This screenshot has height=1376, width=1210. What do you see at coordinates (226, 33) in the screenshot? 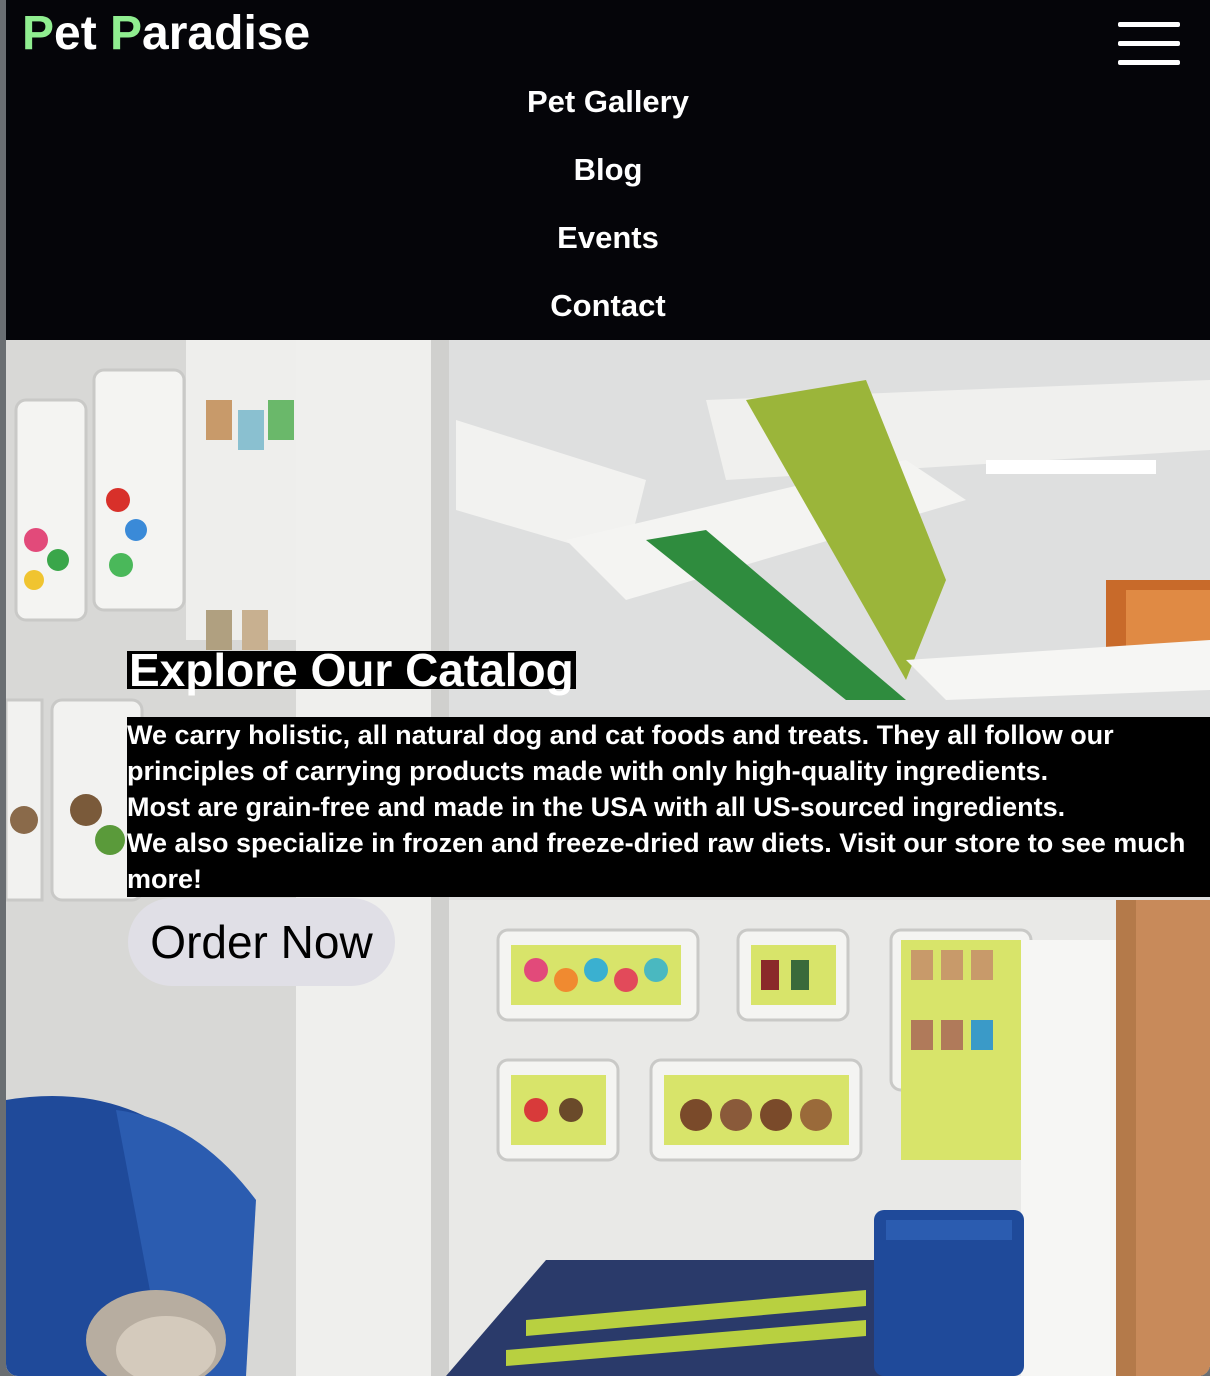
I see `logo-text-aradise: aradise` at bounding box center [226, 33].